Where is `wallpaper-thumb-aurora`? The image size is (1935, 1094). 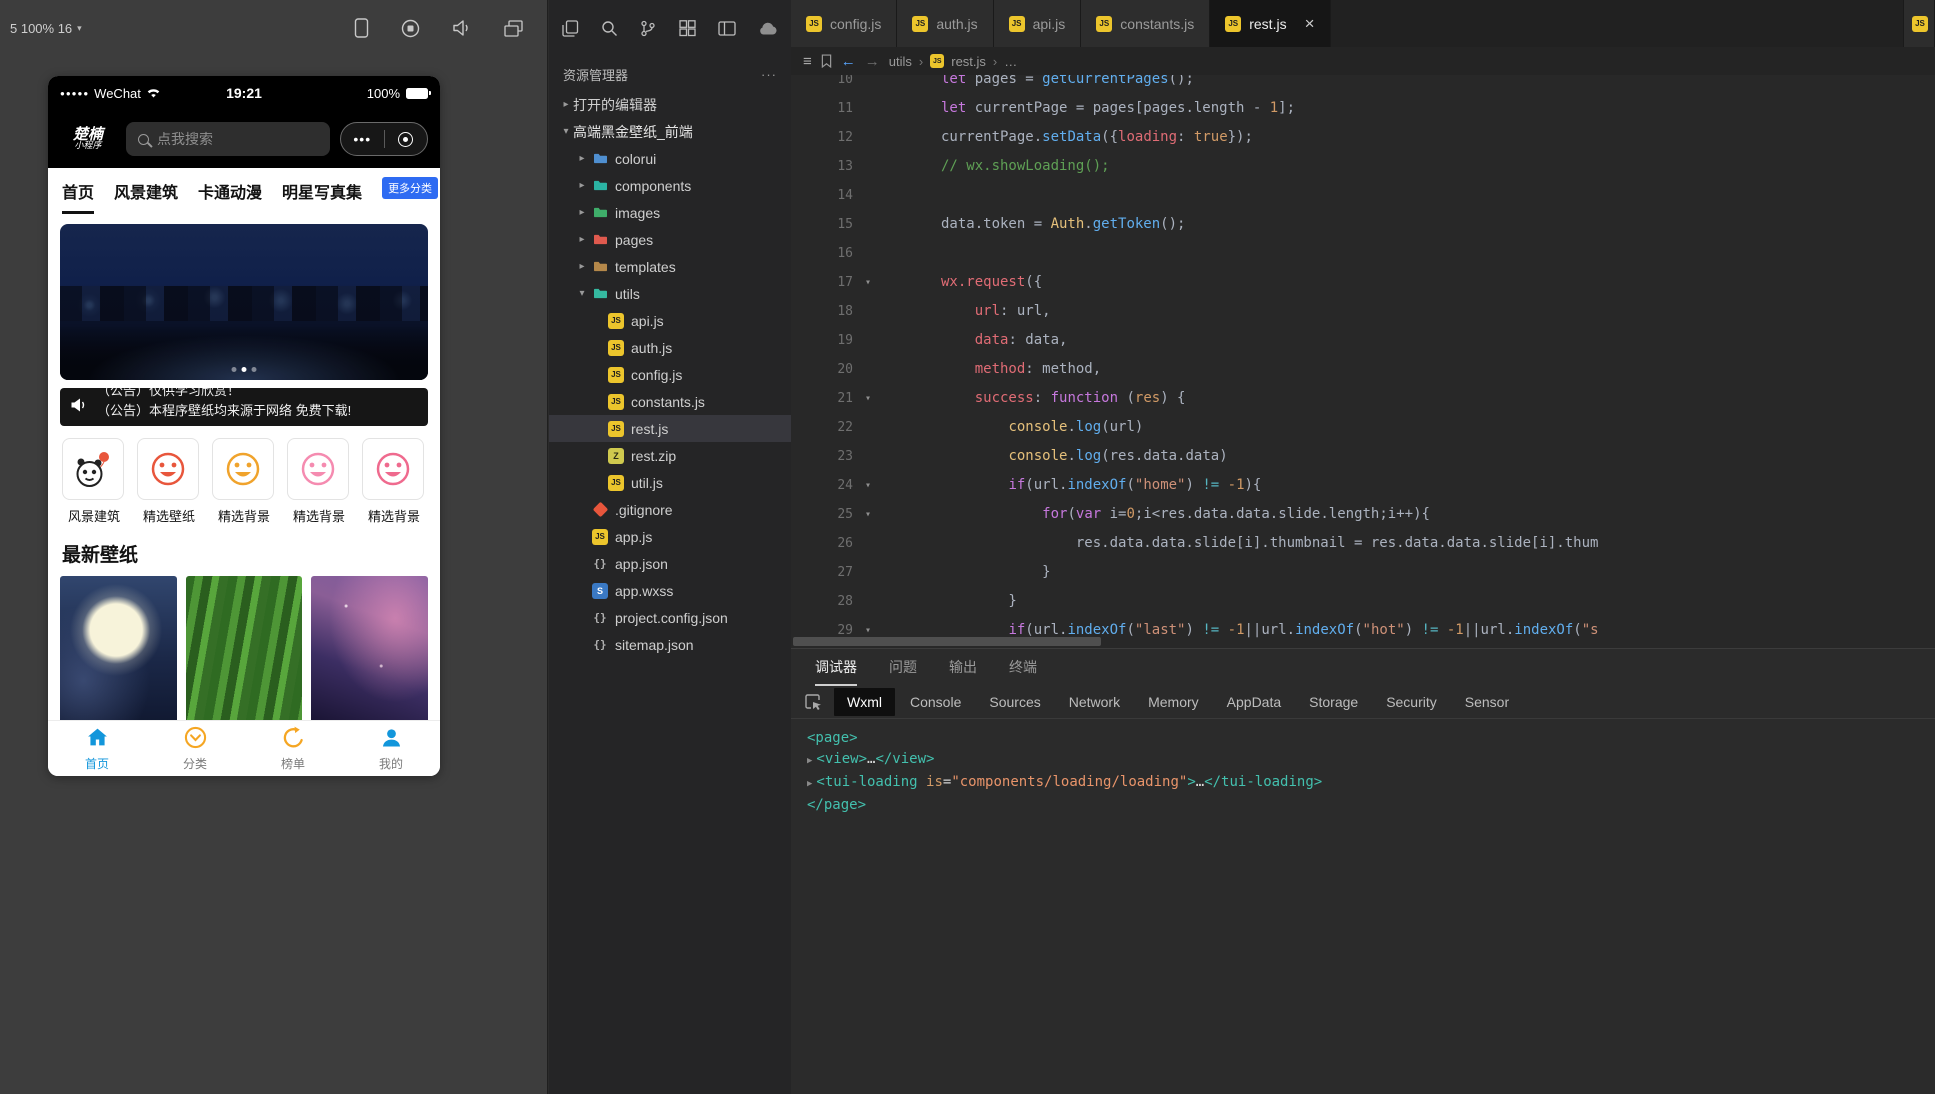 wallpaper-thumb-aurora is located at coordinates (370, 651).